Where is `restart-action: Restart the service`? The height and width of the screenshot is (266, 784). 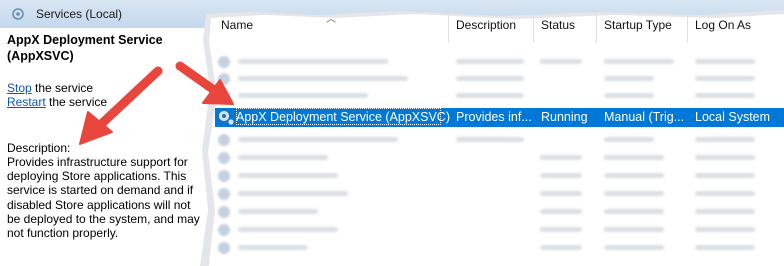 restart-action: Restart the service is located at coordinates (57, 102).